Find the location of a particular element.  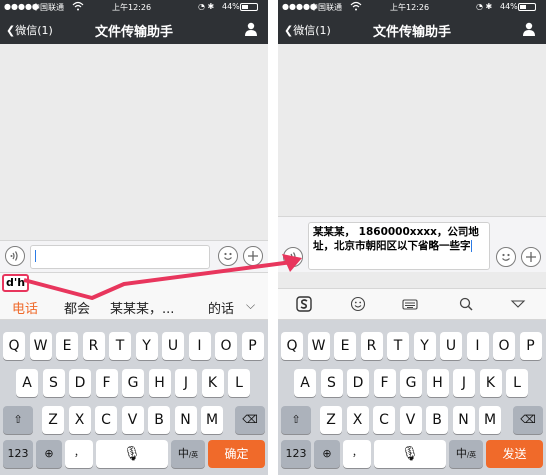

keyboard-icon is located at coordinates (410, 304).